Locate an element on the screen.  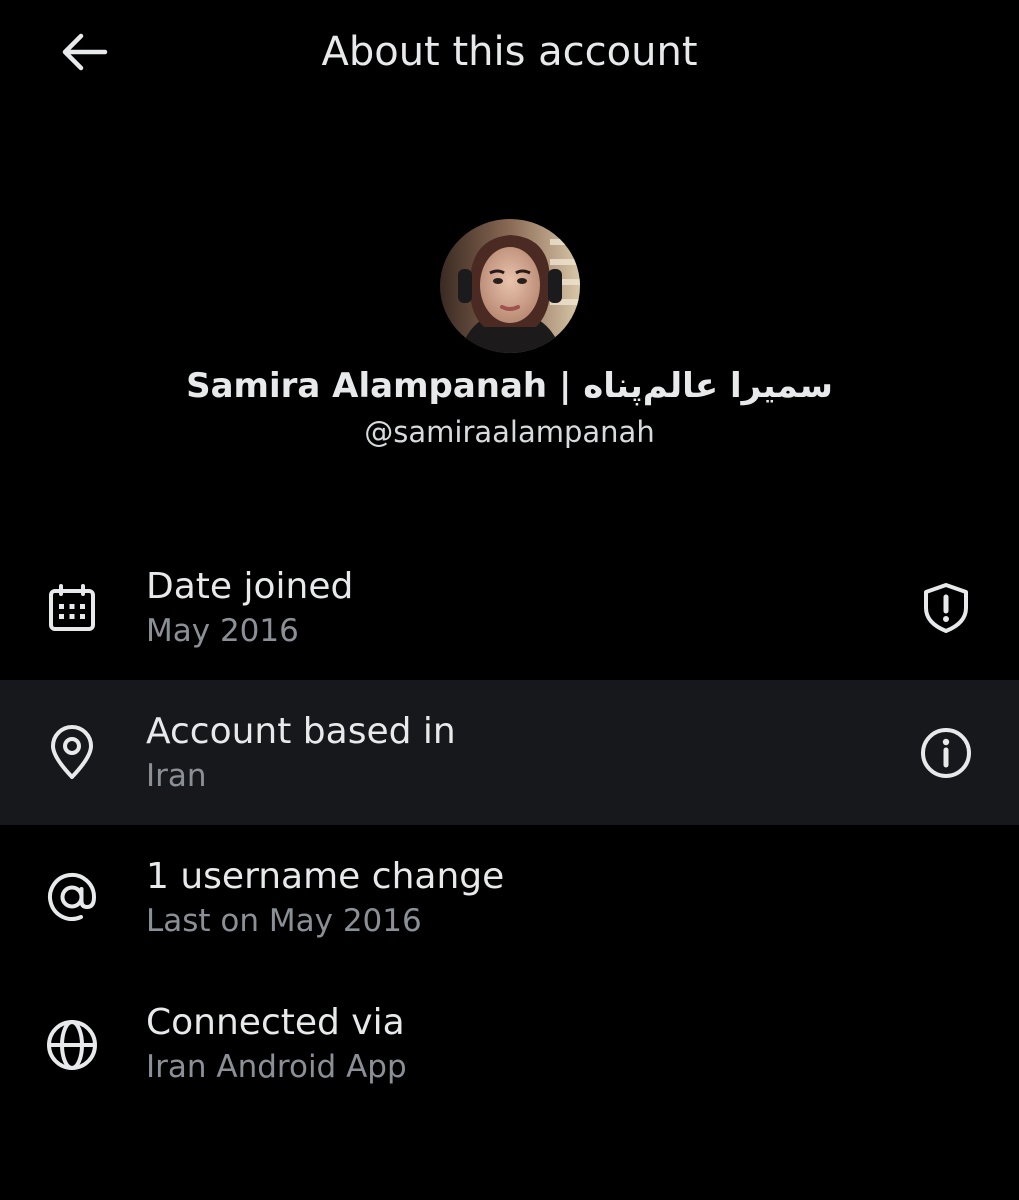
info-row-date-joined: Date joined May 2016 is located at coordinates (509, 608).